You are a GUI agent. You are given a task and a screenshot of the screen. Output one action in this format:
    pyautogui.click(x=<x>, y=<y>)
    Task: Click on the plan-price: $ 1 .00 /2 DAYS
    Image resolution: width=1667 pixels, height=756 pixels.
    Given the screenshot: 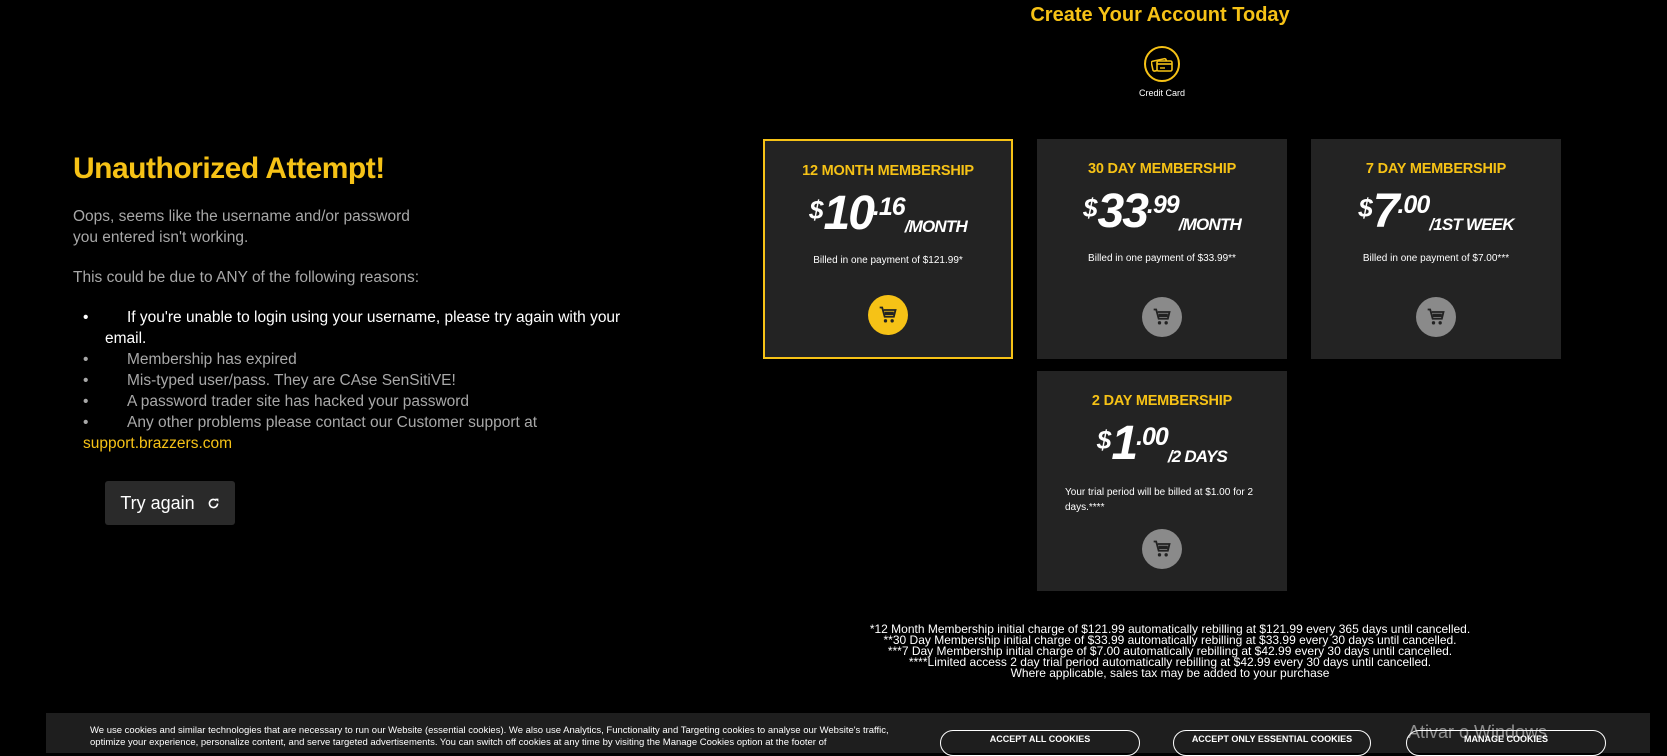 What is the action you would take?
    pyautogui.click(x=1162, y=443)
    